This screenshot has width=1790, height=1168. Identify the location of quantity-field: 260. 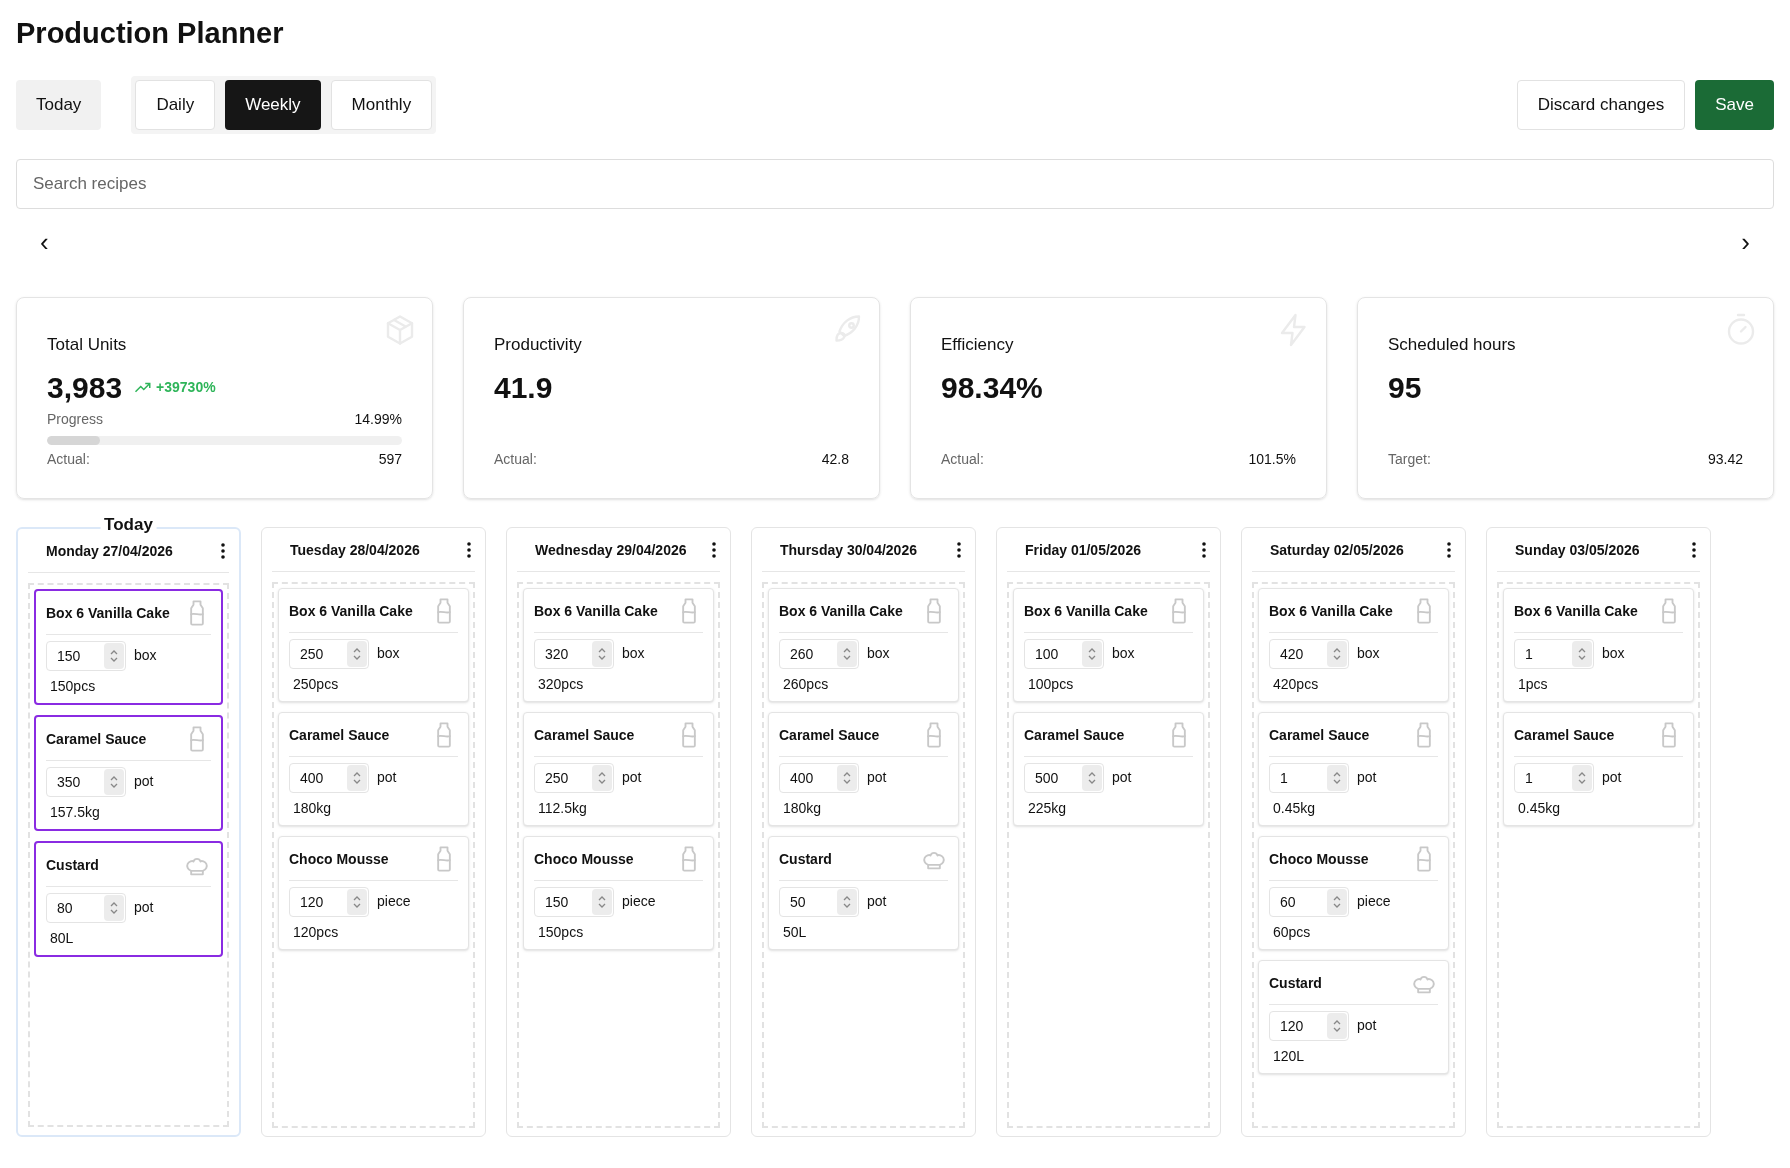
(819, 653).